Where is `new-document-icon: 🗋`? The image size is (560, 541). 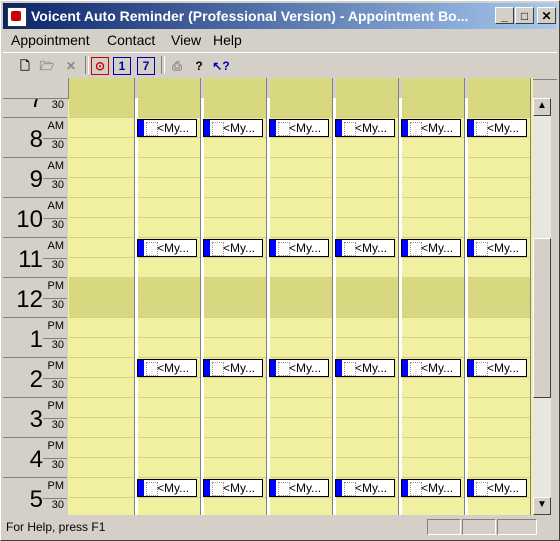 new-document-icon: 🗋 is located at coordinates (25, 66).